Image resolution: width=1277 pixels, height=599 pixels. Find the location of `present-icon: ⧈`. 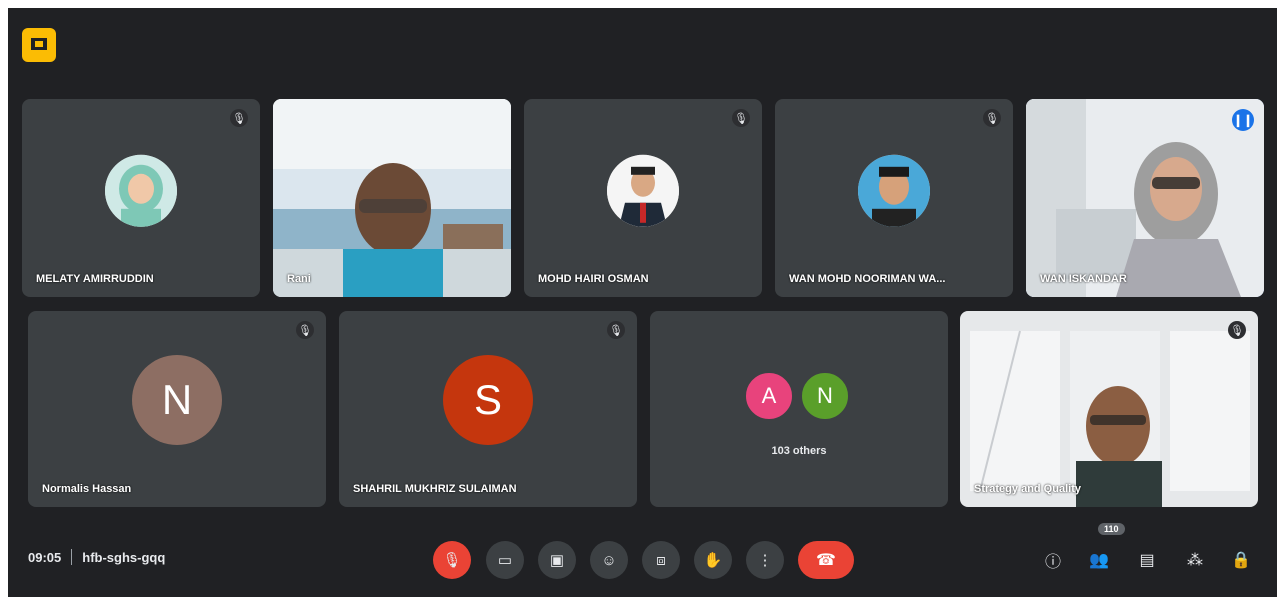

present-icon: ⧈ is located at coordinates (661, 560).